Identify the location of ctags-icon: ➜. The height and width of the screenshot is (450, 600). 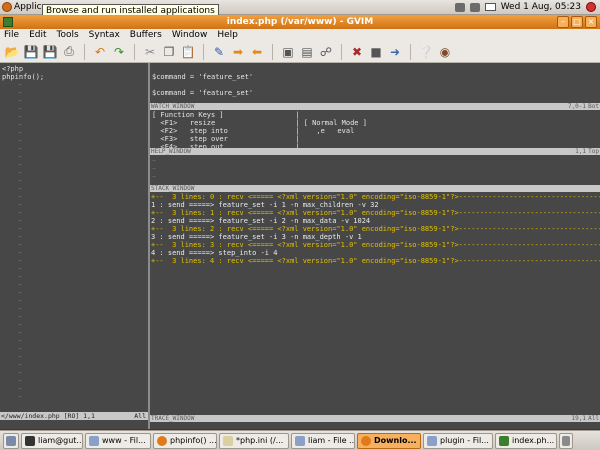
(395, 52).